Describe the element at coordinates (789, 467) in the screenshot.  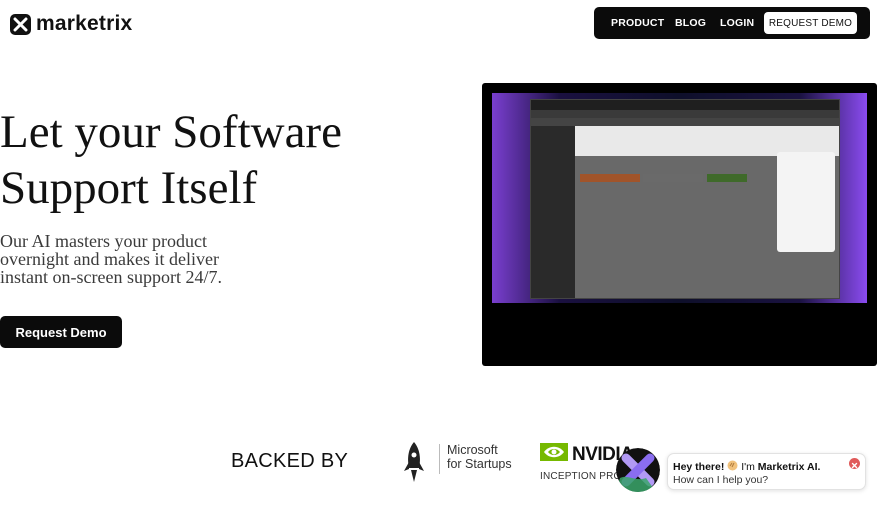
I see `chat-brand: Marketrix AI.` at that location.